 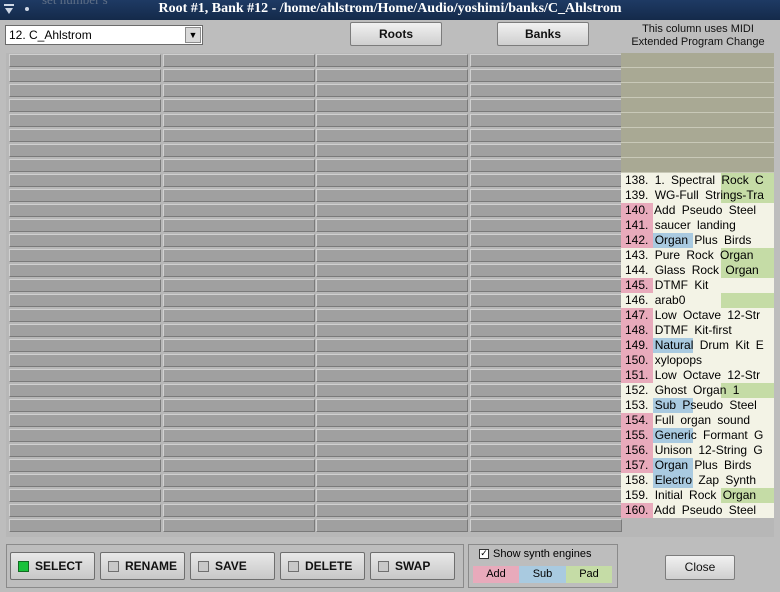 I want to click on bank-slot: 157. Organ Plus Birds, so click(x=697, y=465).